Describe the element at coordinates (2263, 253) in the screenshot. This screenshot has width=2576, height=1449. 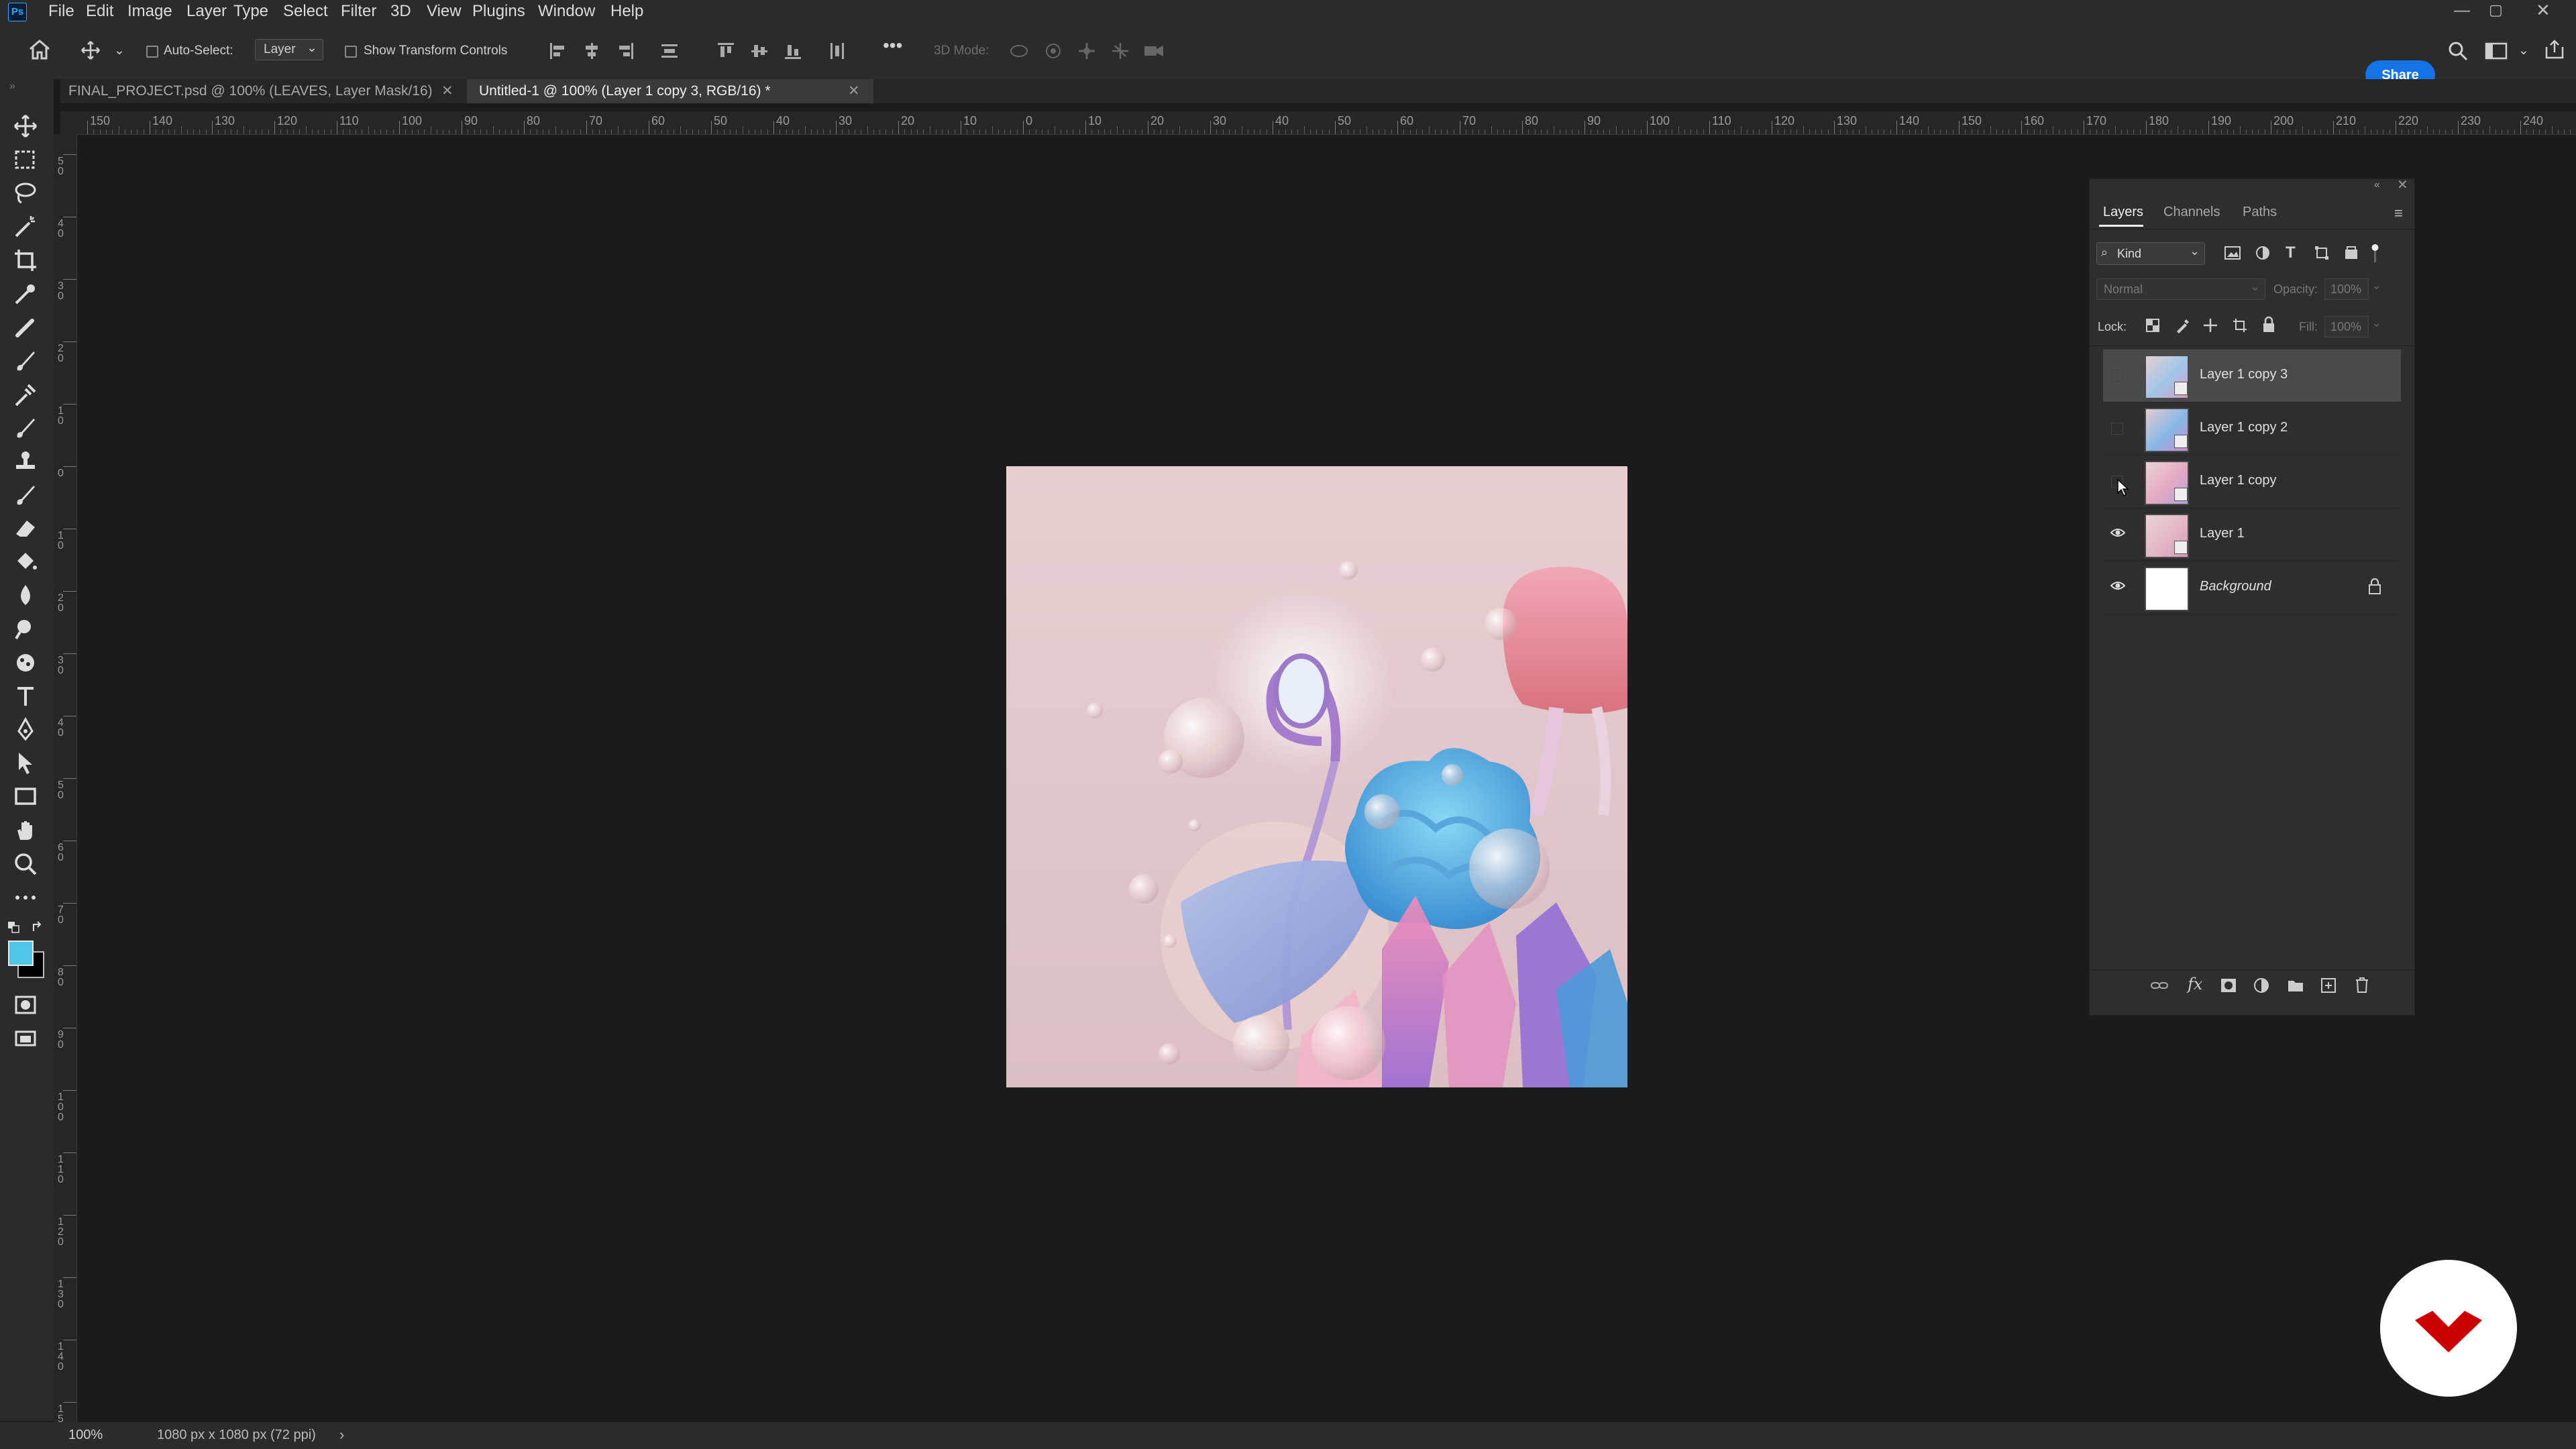
I see `filter-adjustment-icon` at that location.